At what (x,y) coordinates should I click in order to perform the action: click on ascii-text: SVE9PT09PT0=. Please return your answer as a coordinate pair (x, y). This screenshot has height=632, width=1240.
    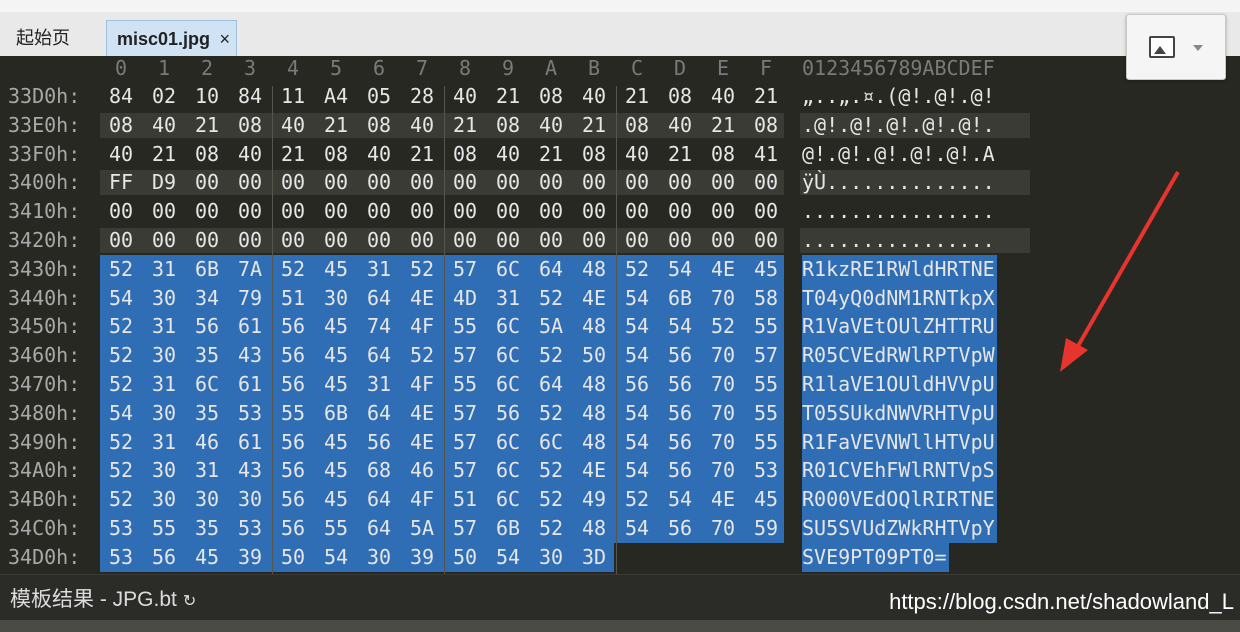
    Looking at the image, I should click on (875, 557).